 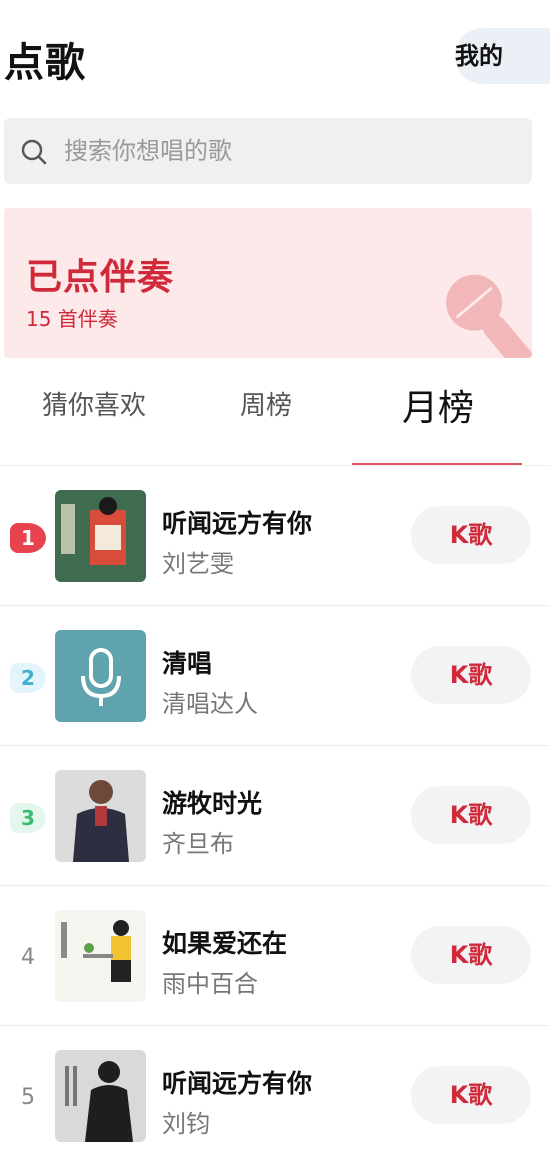 I want to click on header: 点歌 我的, so click(x=275, y=55).